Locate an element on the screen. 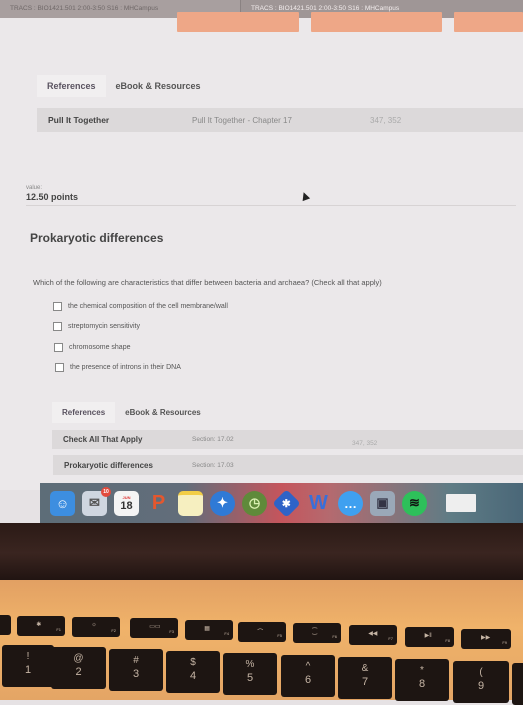 This screenshot has height=705, width=523. minimized-window-icon is located at coordinates (461, 503).